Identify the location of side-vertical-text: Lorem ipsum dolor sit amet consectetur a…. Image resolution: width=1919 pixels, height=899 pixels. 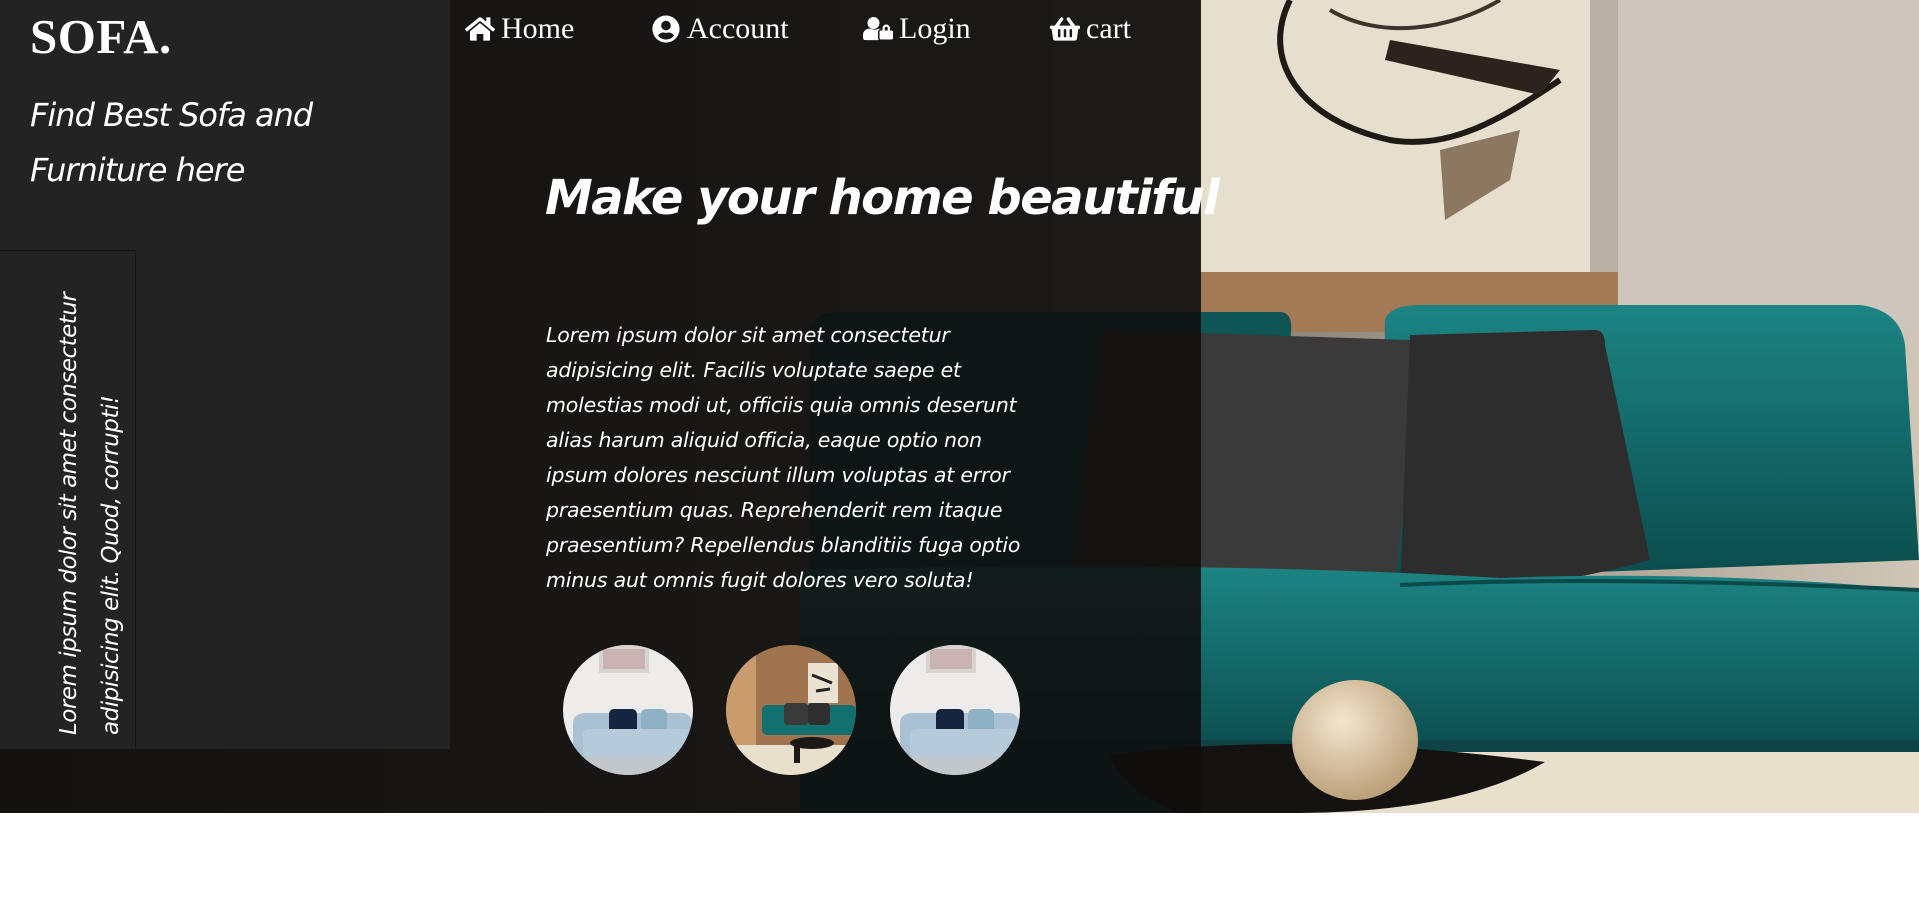
(90, 513).